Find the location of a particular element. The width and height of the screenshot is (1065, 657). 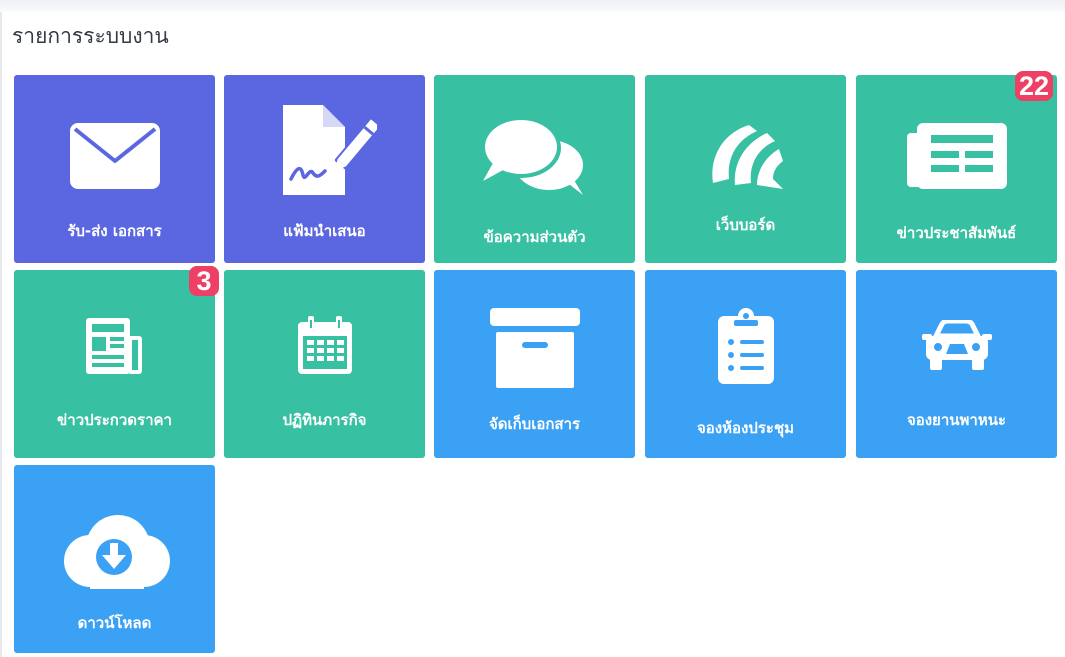

tile-vehicle-booking: จองยานพาหนะ is located at coordinates (956, 364).